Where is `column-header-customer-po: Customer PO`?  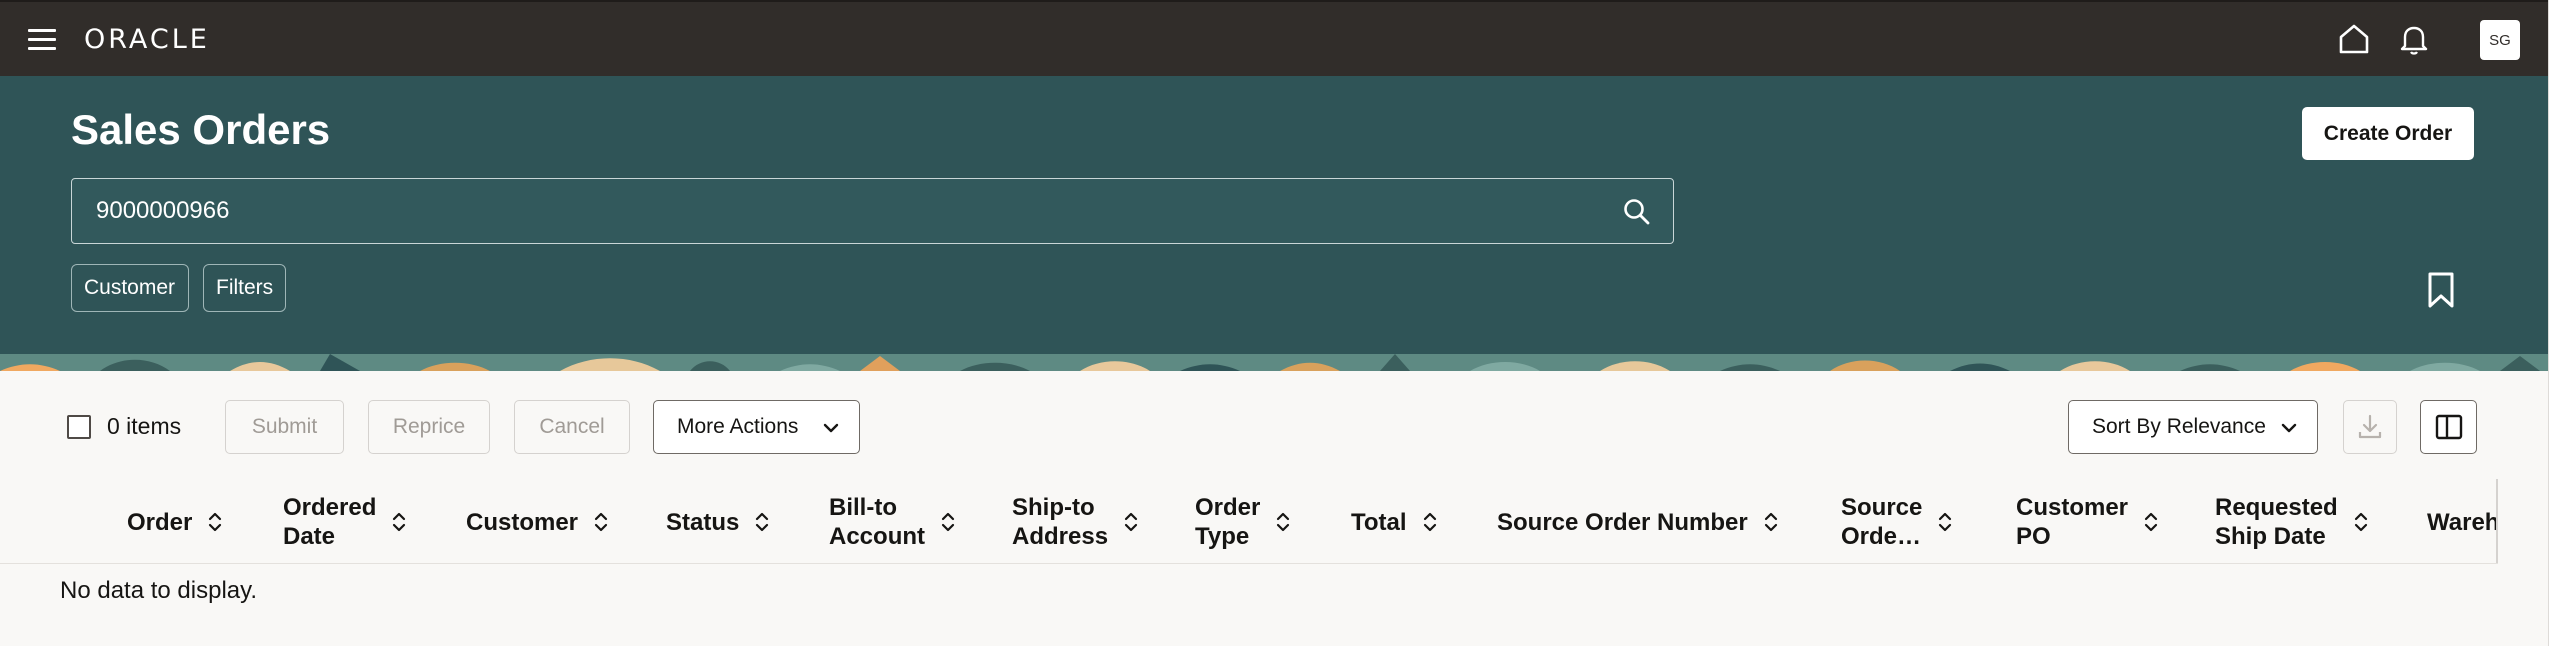 column-header-customer-po: Customer PO is located at coordinates (2088, 522).